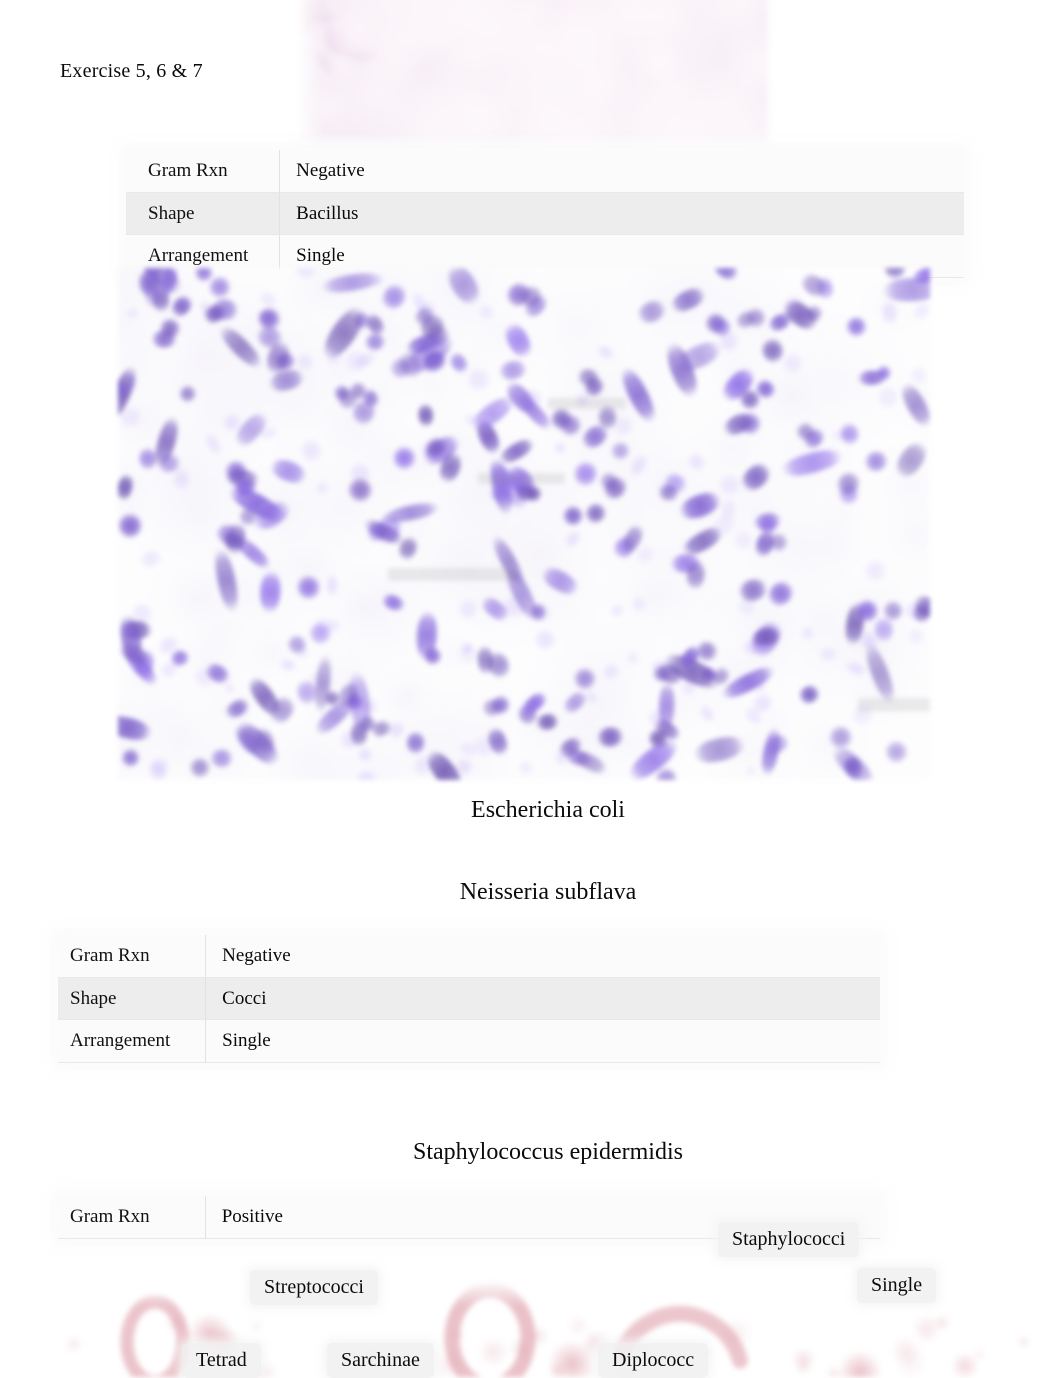 Image resolution: width=1062 pixels, height=1378 pixels. I want to click on arrangement-chip-single: Single, so click(897, 1285).